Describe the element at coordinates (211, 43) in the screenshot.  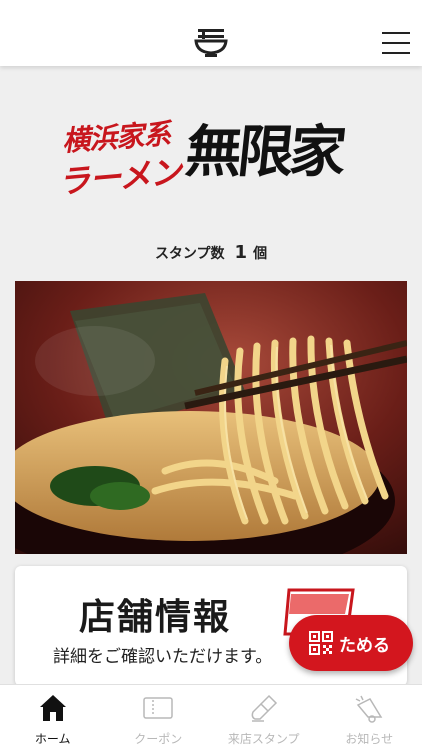
I see `ramen-bowl-icon` at that location.